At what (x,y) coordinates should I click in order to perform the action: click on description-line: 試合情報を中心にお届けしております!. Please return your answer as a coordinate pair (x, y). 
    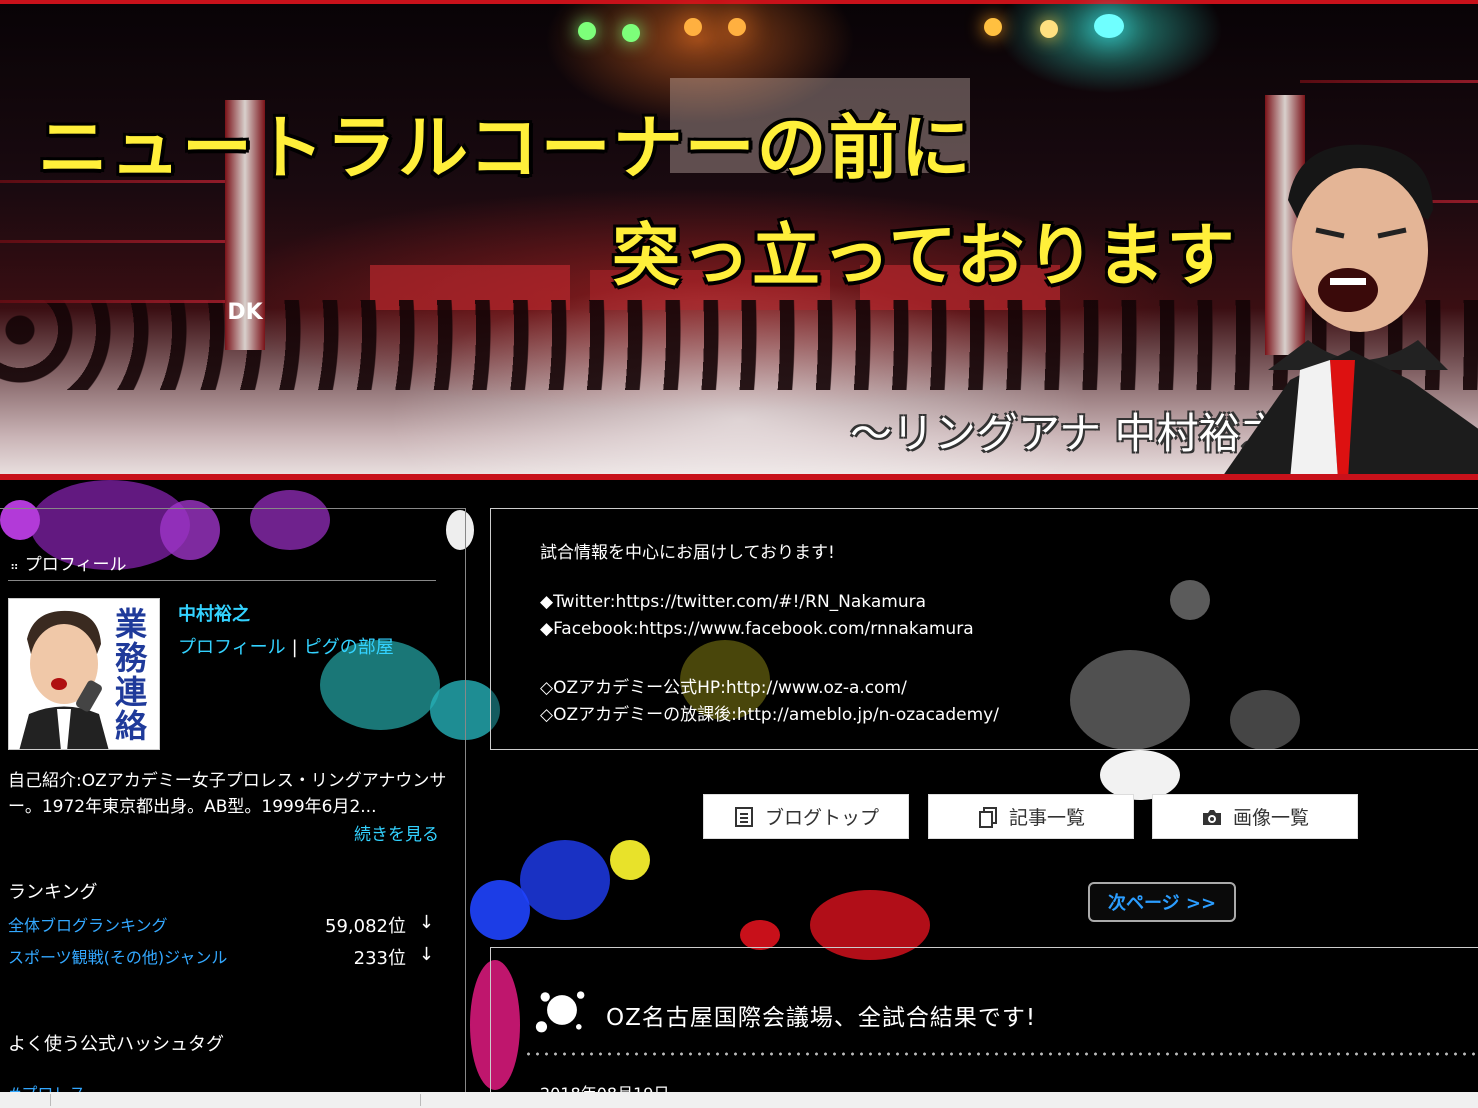
    Looking at the image, I should click on (687, 553).